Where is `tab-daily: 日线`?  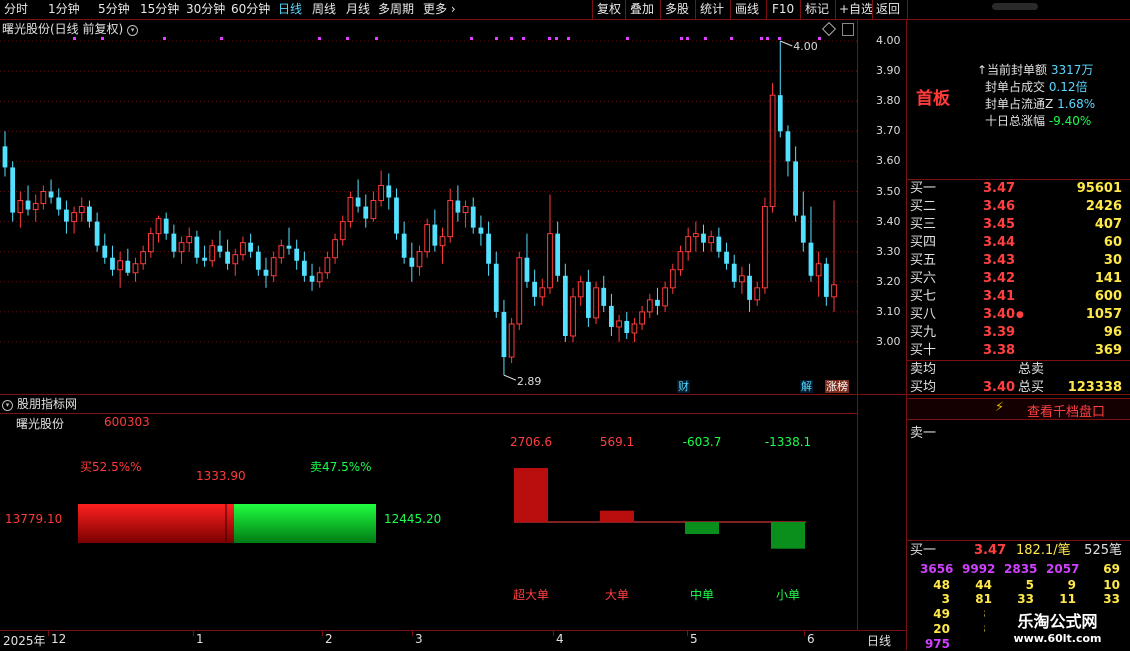 tab-daily: 日线 is located at coordinates (290, 9).